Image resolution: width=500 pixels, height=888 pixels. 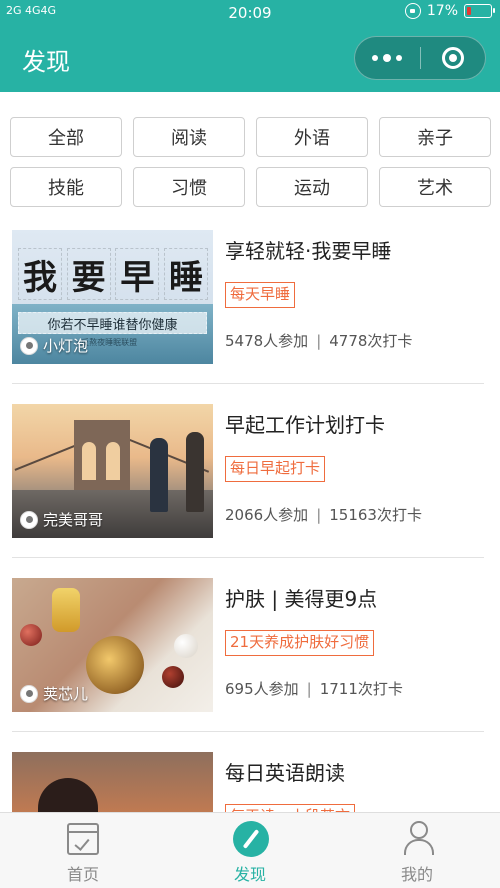 I want to click on mini-program-capsule, so click(x=420, y=58).